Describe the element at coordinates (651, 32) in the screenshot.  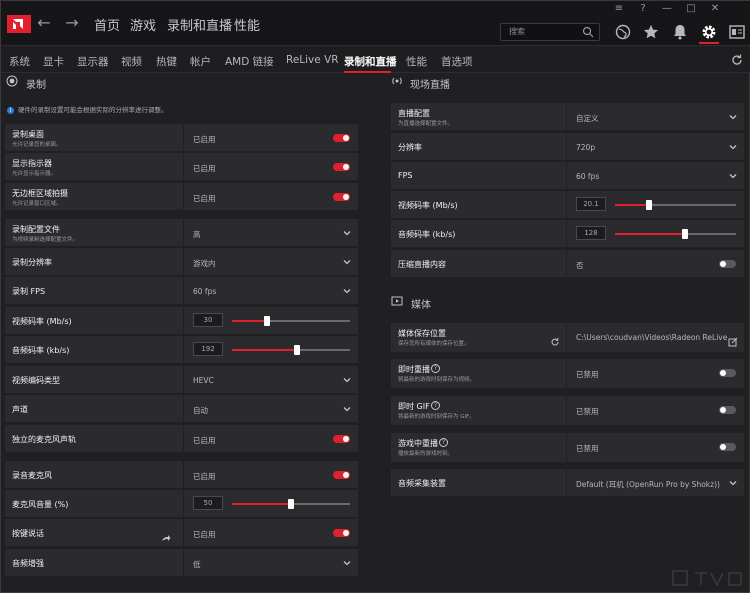
I see `star-icon` at that location.